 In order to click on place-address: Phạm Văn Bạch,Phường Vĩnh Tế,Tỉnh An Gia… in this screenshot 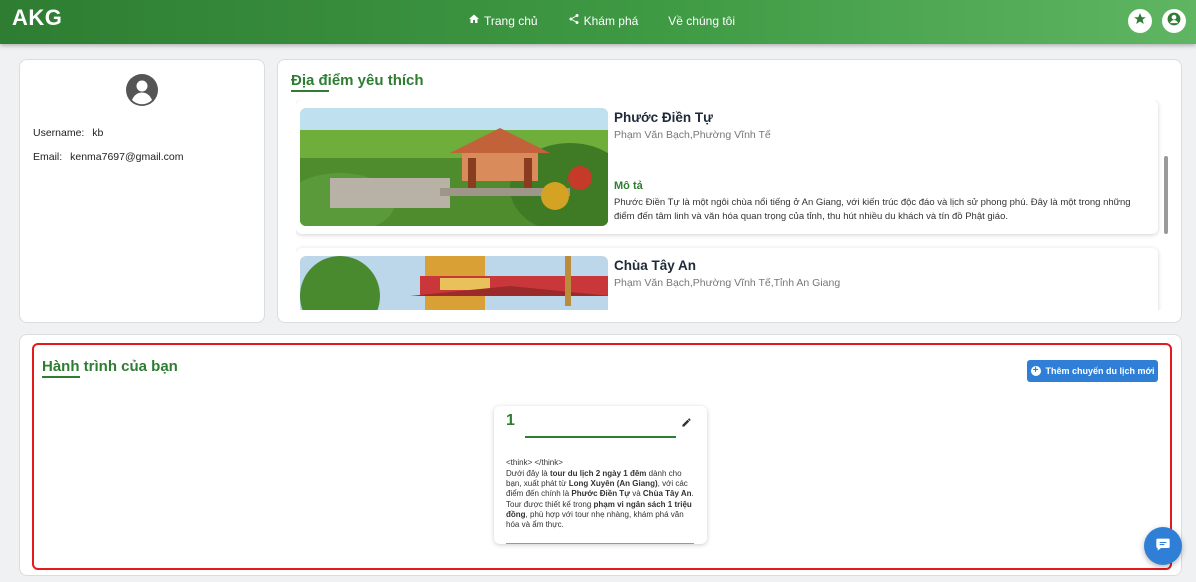, I will do `click(727, 283)`.